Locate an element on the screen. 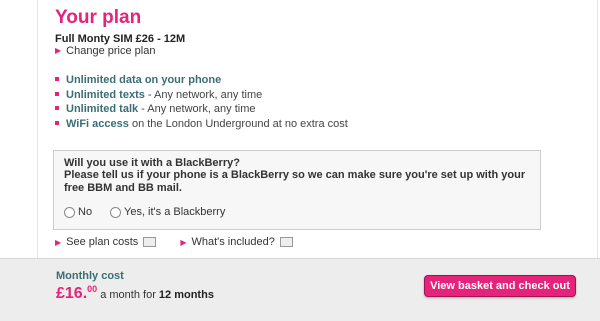 Image resolution: width=600 pixels, height=321 pixels. see-plan-costs-link: ▶ See plan costs is located at coordinates (106, 242).